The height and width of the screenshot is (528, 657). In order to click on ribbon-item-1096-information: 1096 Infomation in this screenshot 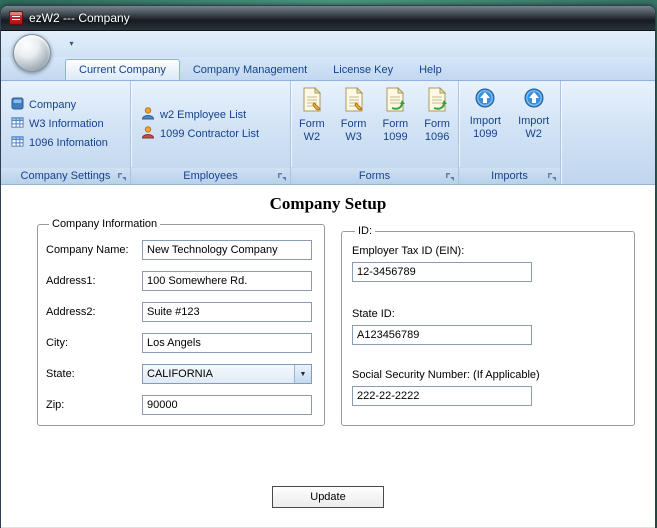, I will do `click(65, 142)`.